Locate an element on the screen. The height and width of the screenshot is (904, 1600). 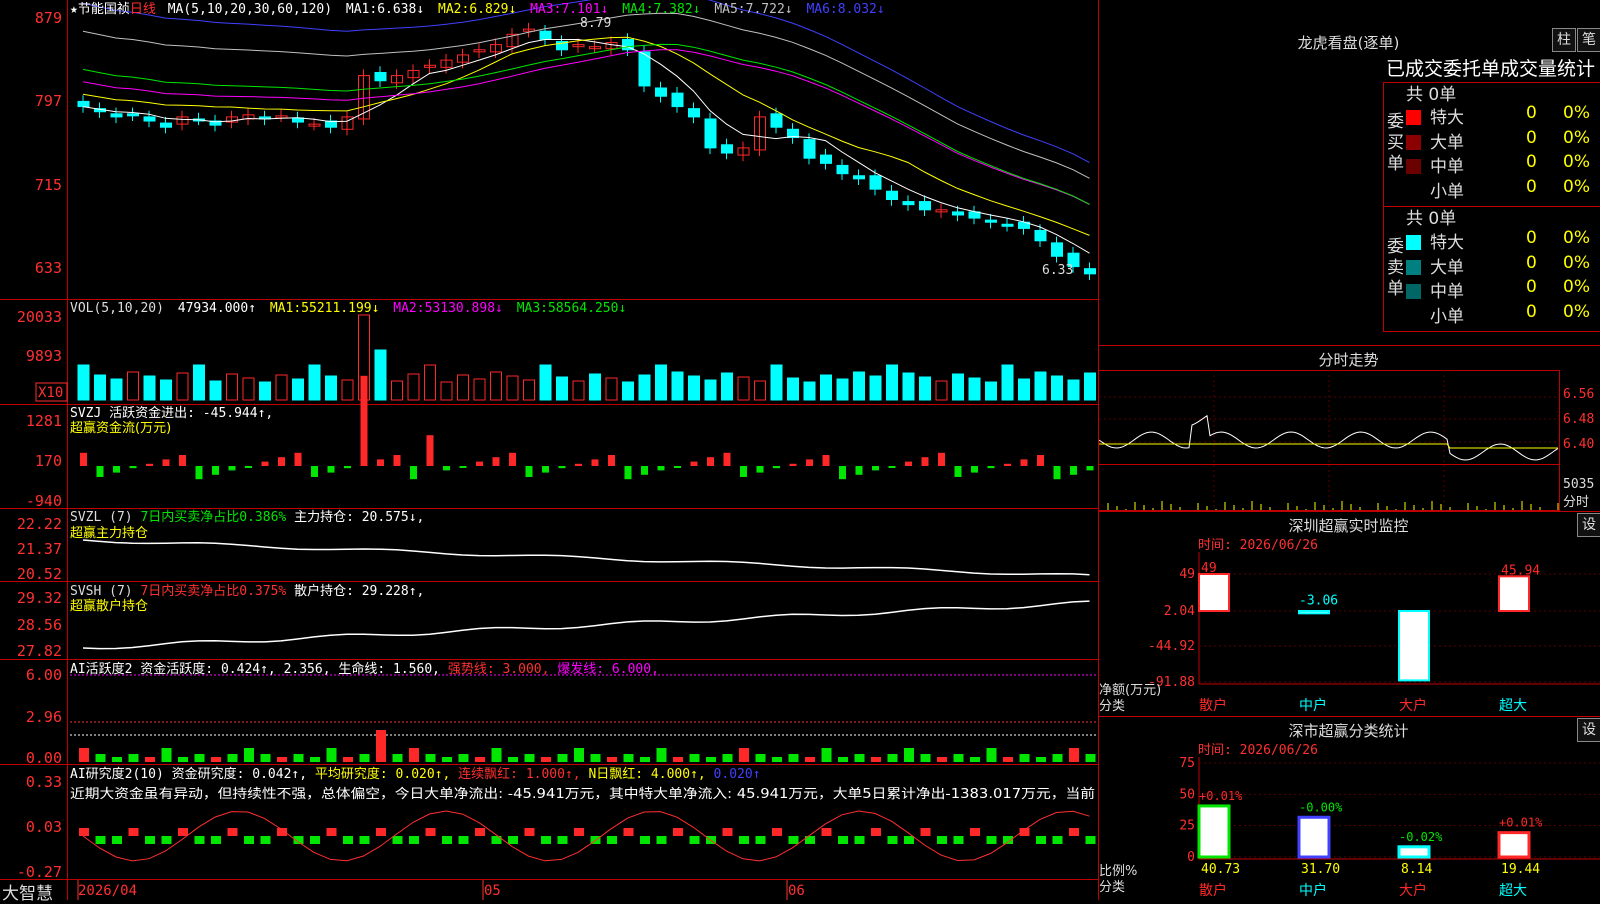
row-pct: 0% is located at coordinates (1576, 262).